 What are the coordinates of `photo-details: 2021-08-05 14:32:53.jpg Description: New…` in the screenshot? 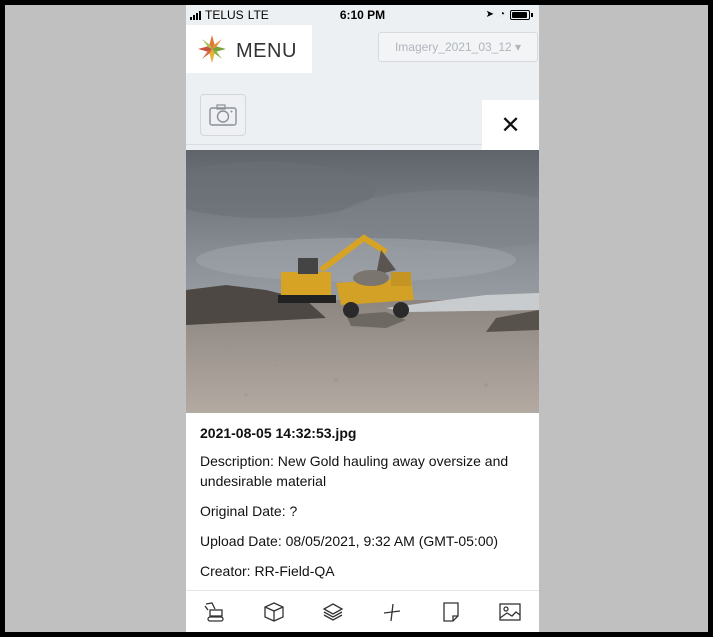 It's located at (362, 501).